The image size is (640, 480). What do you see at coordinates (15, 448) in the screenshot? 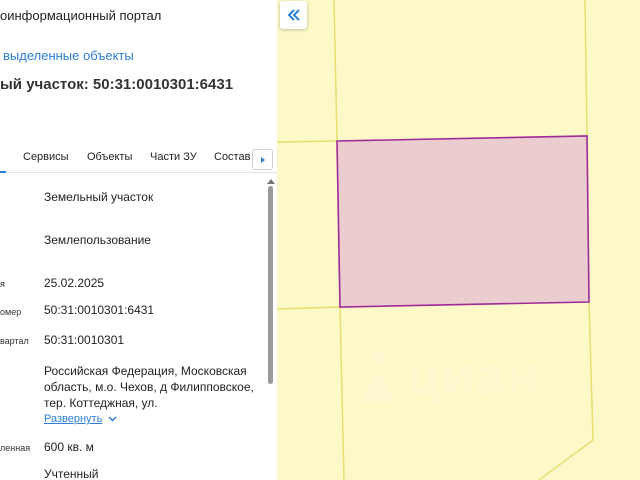
I see `row-label-area: ленная` at bounding box center [15, 448].